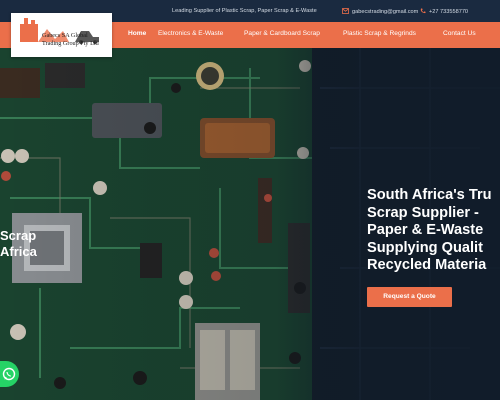 The width and height of the screenshot is (500, 400). What do you see at coordinates (379, 33) in the screenshot?
I see `nav-plastic-scrap: Plastic Scrap & Regrinds` at bounding box center [379, 33].